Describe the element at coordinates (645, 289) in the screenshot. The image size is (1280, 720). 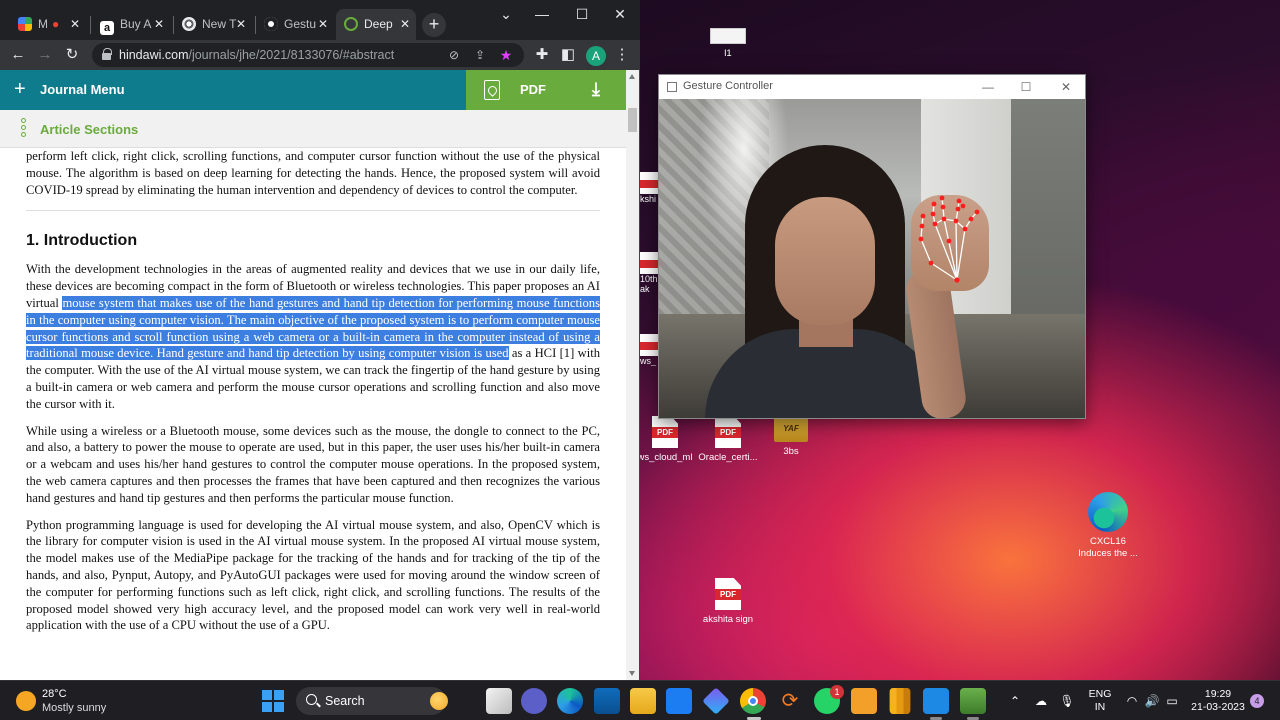
I see `desktop-icon-label: ak` at that location.